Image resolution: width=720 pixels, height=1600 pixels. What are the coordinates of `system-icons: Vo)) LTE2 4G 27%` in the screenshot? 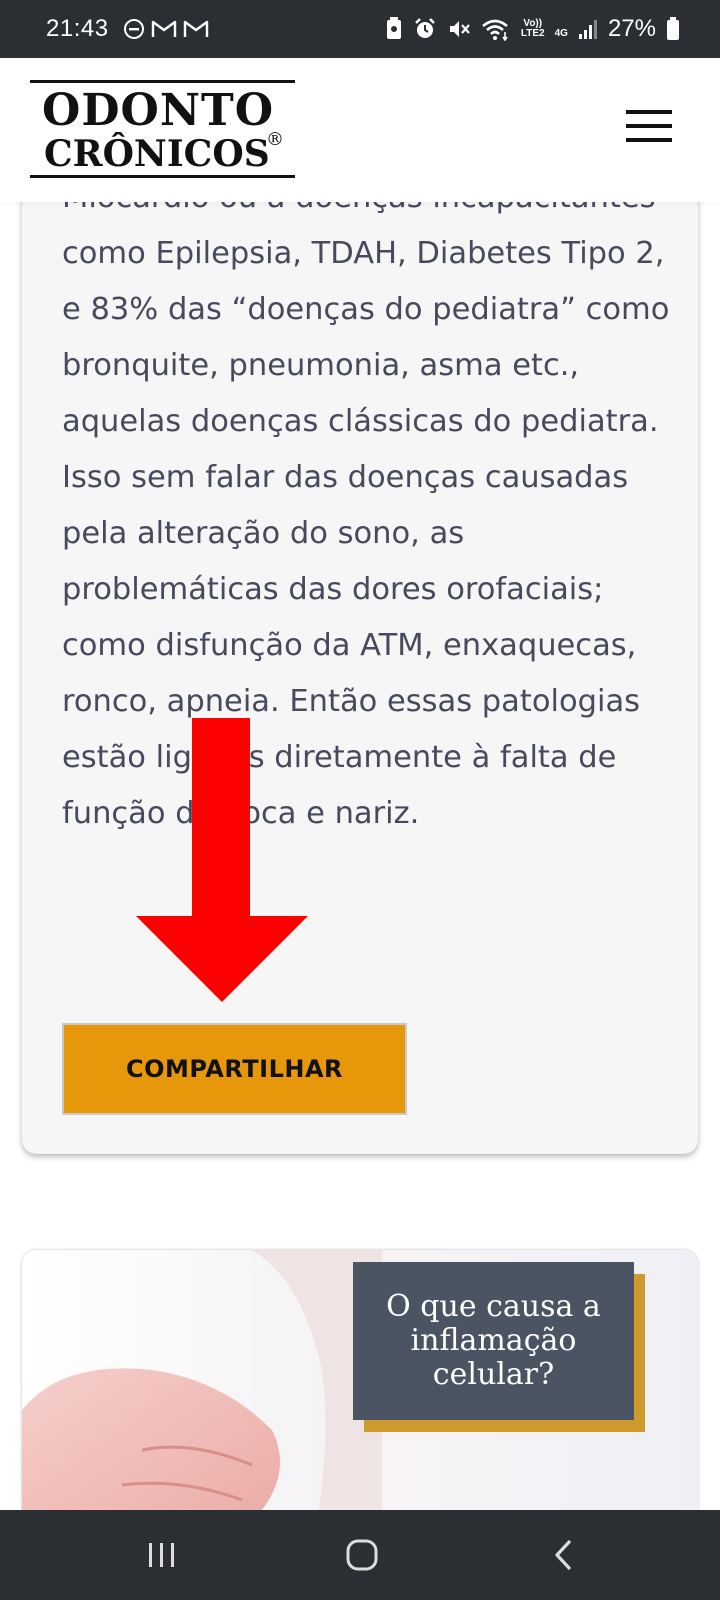 It's located at (532, 29).